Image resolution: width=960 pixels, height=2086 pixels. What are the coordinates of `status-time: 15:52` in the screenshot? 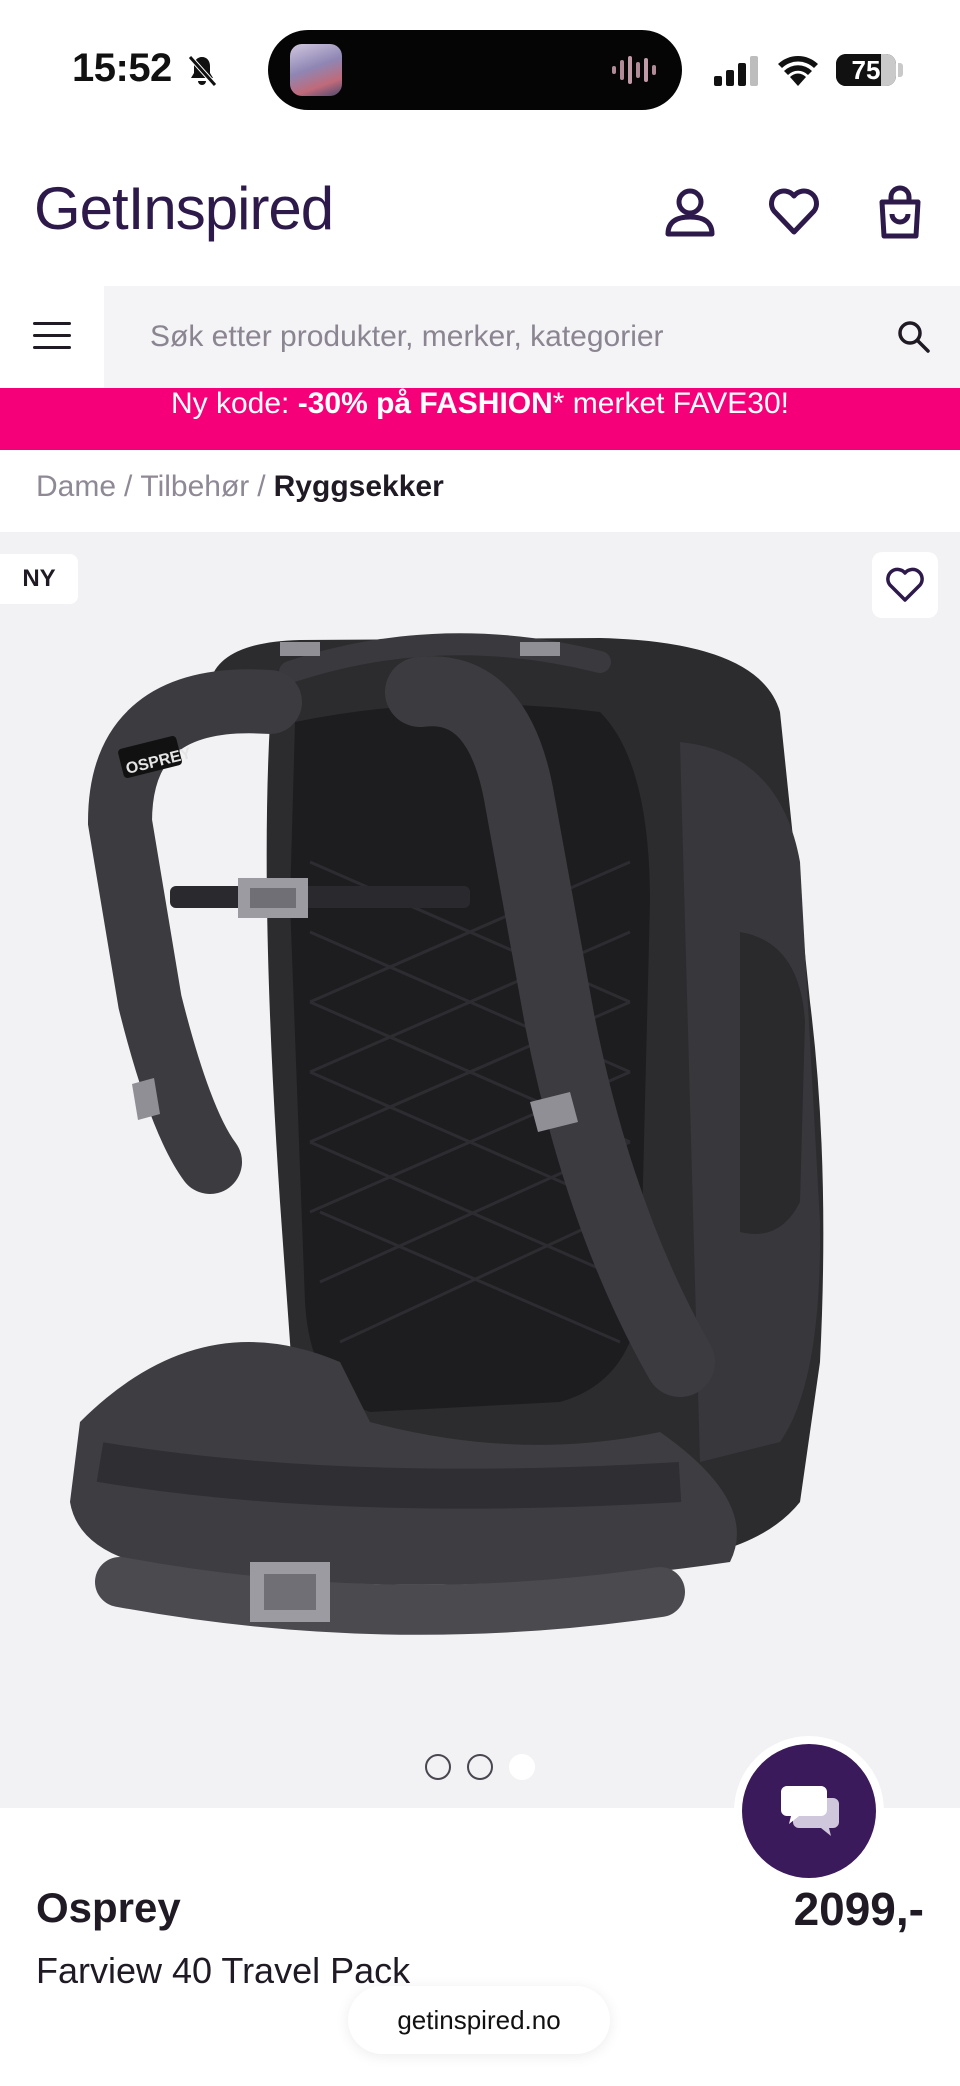 It's located at (122, 68).